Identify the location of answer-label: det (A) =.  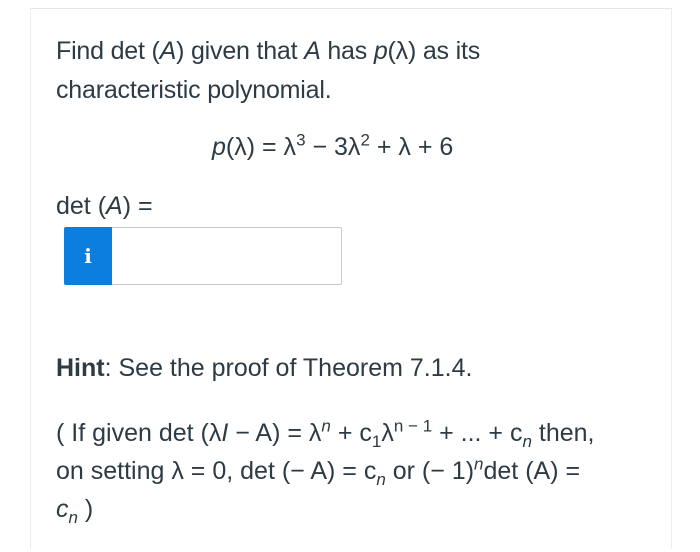
(104, 206).